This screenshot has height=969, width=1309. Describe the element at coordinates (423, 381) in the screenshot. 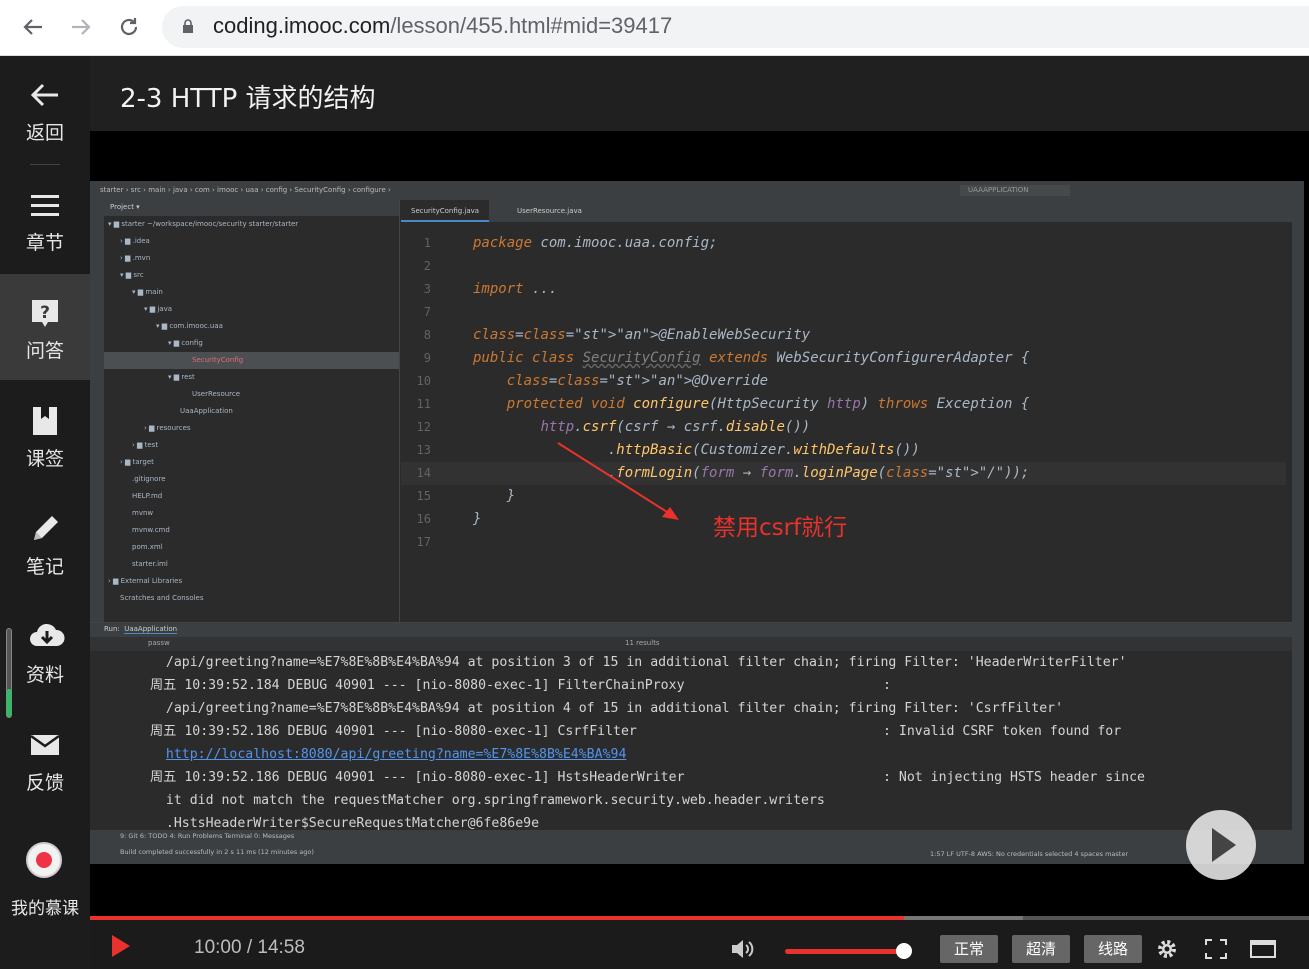

I see `line-number: 10` at that location.